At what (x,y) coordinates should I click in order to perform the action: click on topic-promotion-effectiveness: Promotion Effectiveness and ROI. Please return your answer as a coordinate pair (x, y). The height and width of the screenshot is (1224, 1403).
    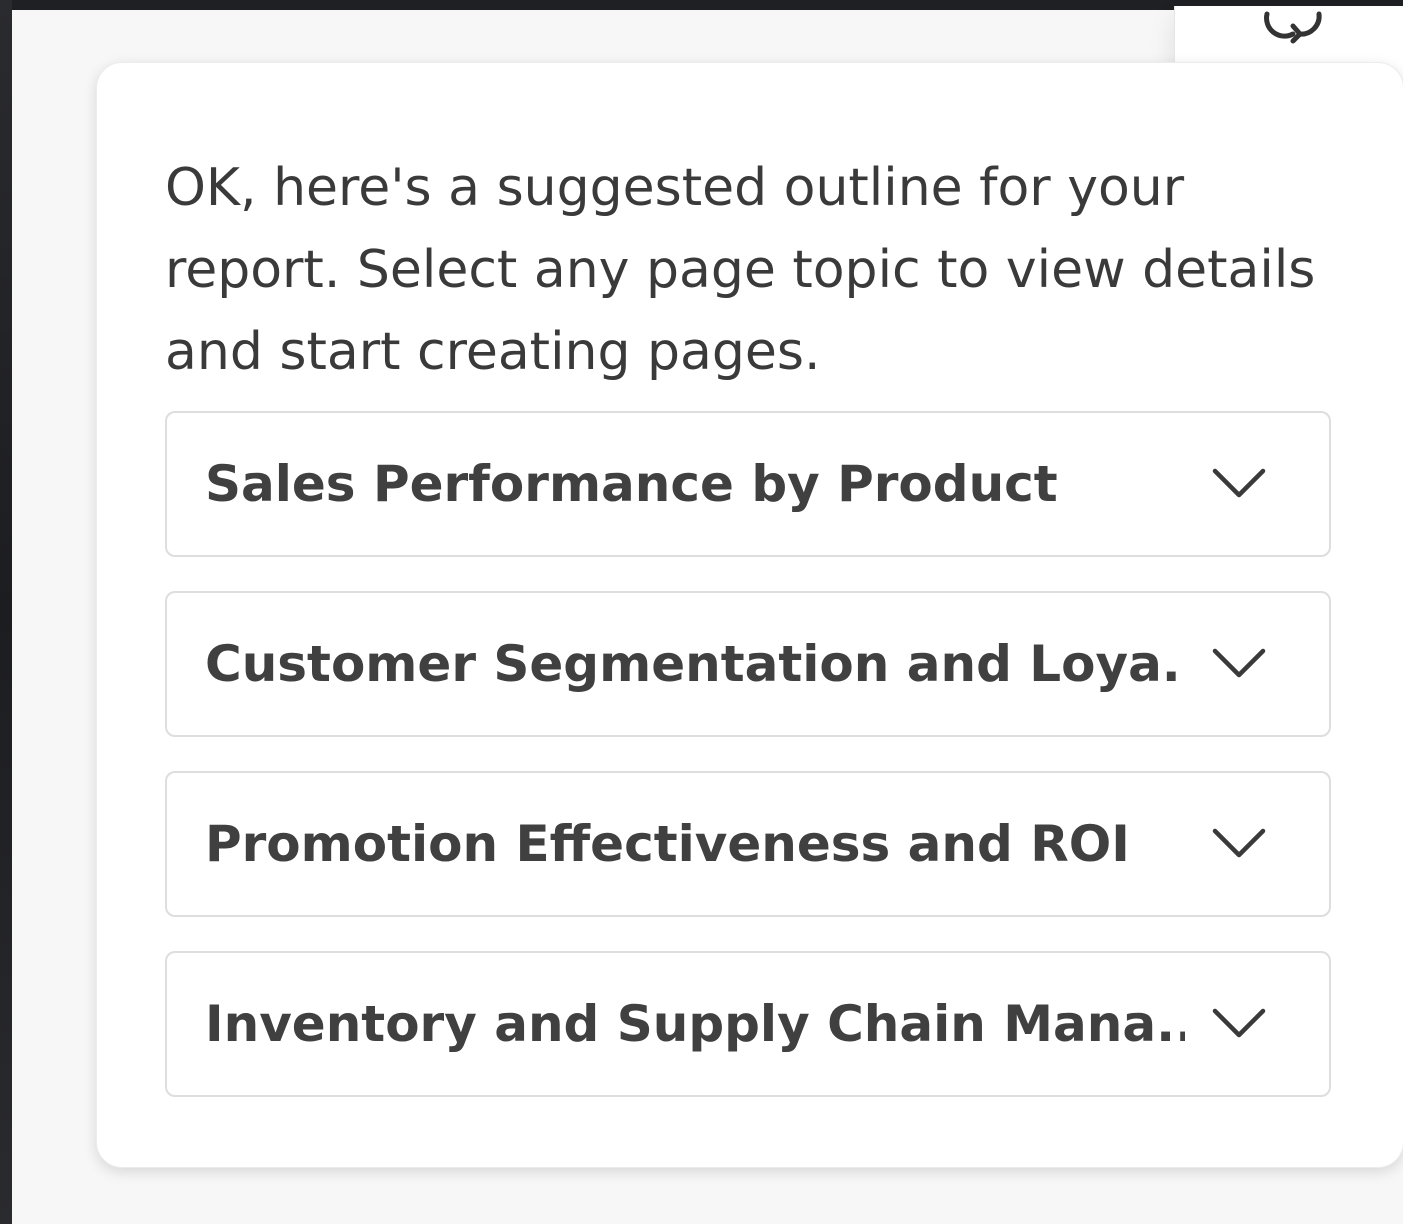
    Looking at the image, I should click on (748, 844).